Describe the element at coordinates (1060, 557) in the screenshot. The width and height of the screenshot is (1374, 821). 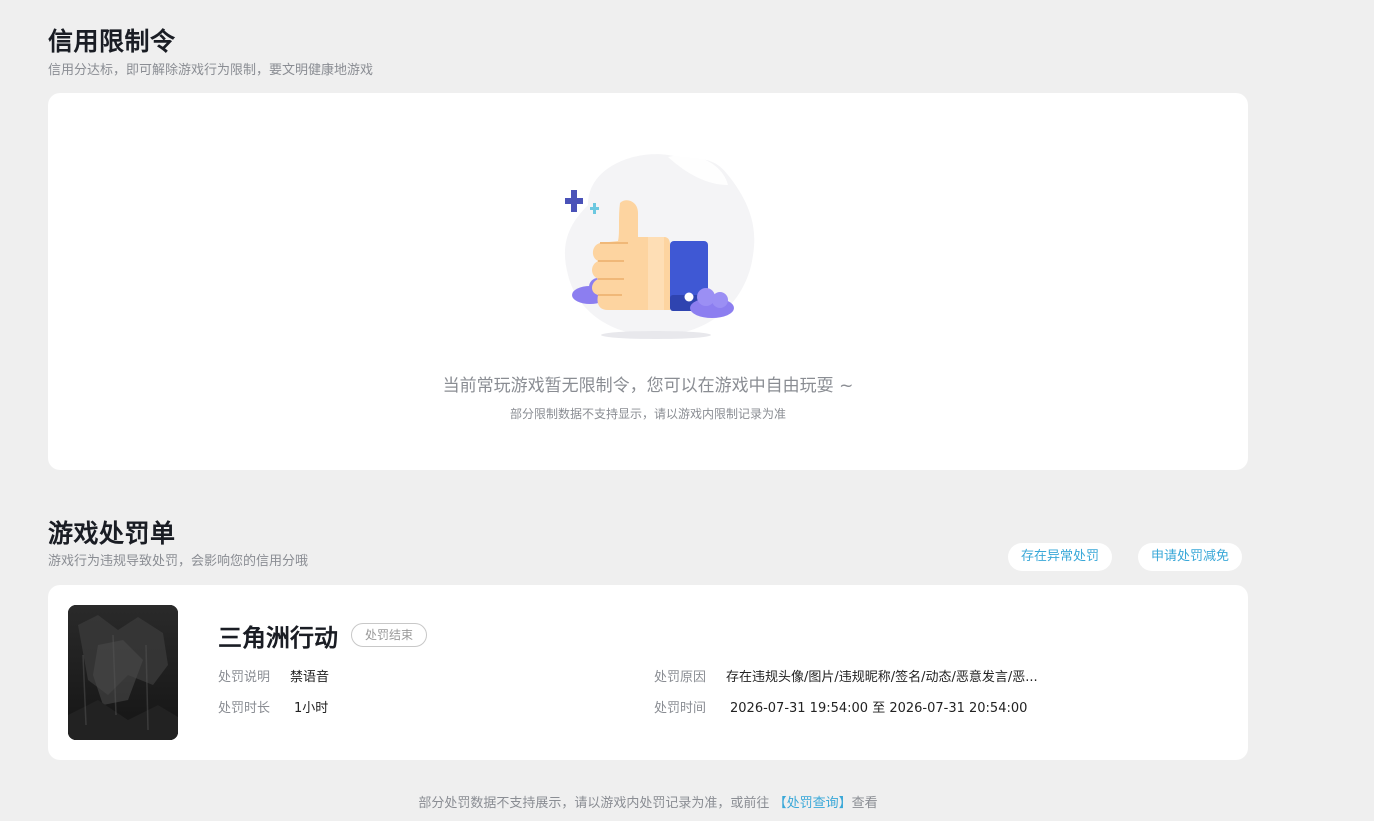
I see `abnormal-penalty-button: 存在异常处罚` at that location.